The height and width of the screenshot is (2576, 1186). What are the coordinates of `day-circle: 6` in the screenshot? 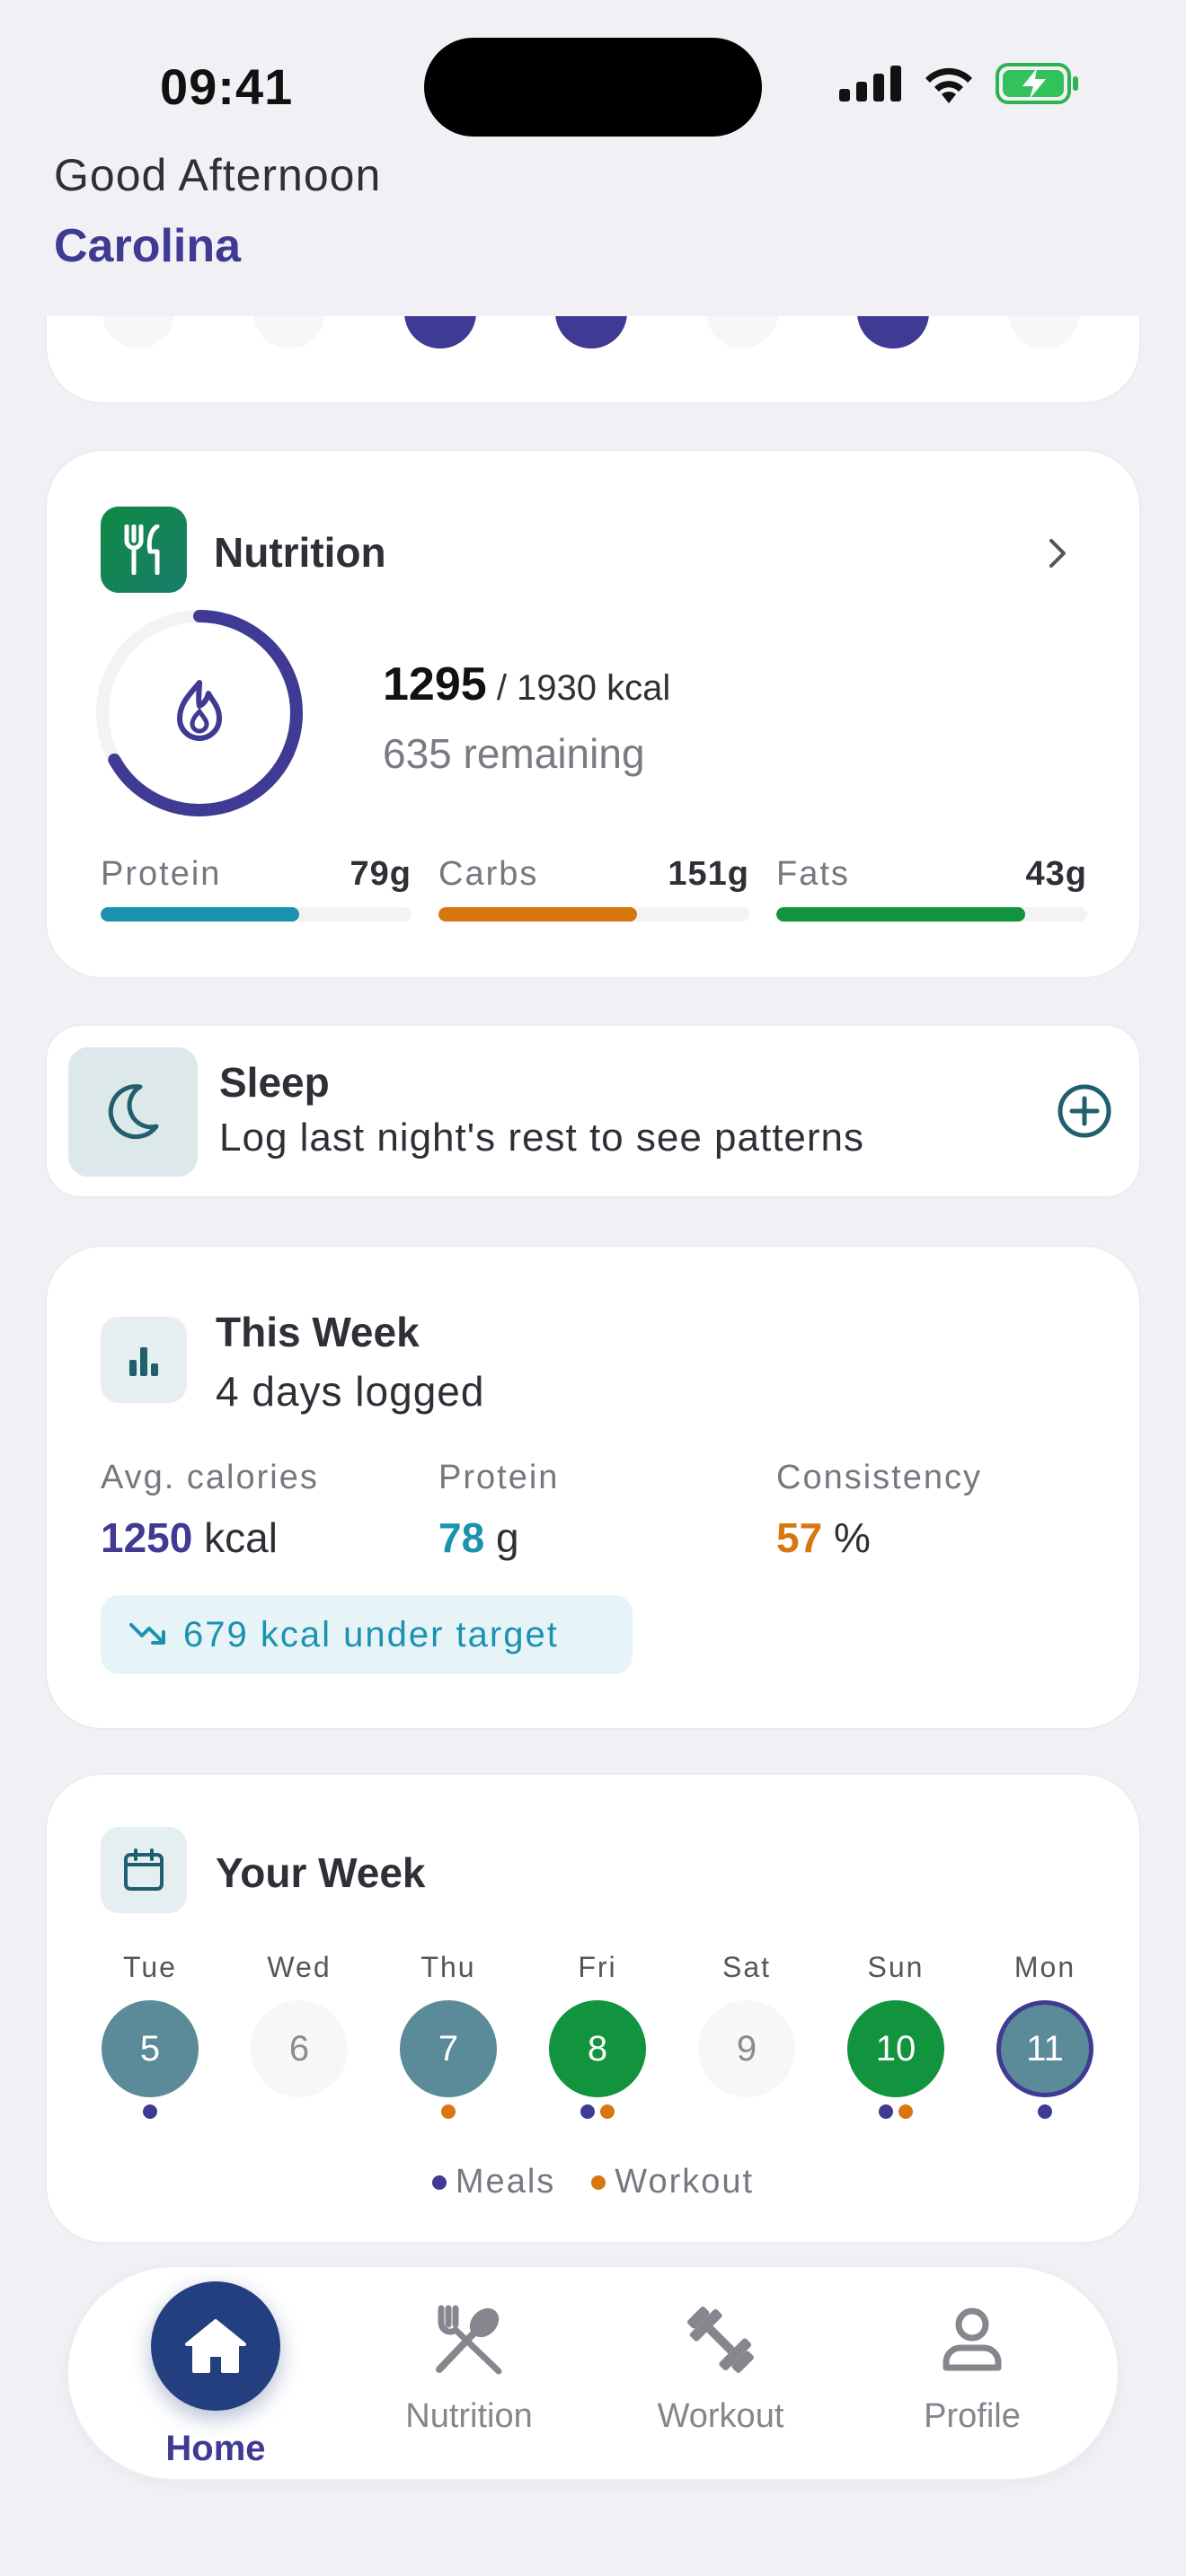 It's located at (299, 2048).